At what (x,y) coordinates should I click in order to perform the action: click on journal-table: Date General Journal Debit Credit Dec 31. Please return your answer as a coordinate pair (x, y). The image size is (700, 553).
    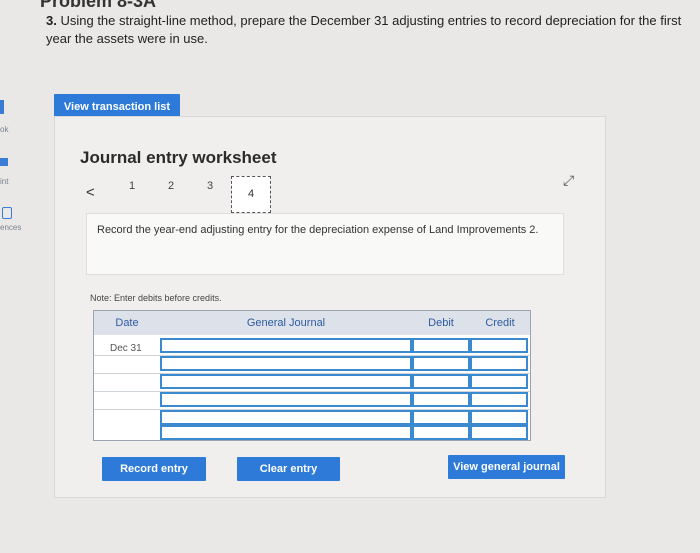
    Looking at the image, I should click on (312, 375).